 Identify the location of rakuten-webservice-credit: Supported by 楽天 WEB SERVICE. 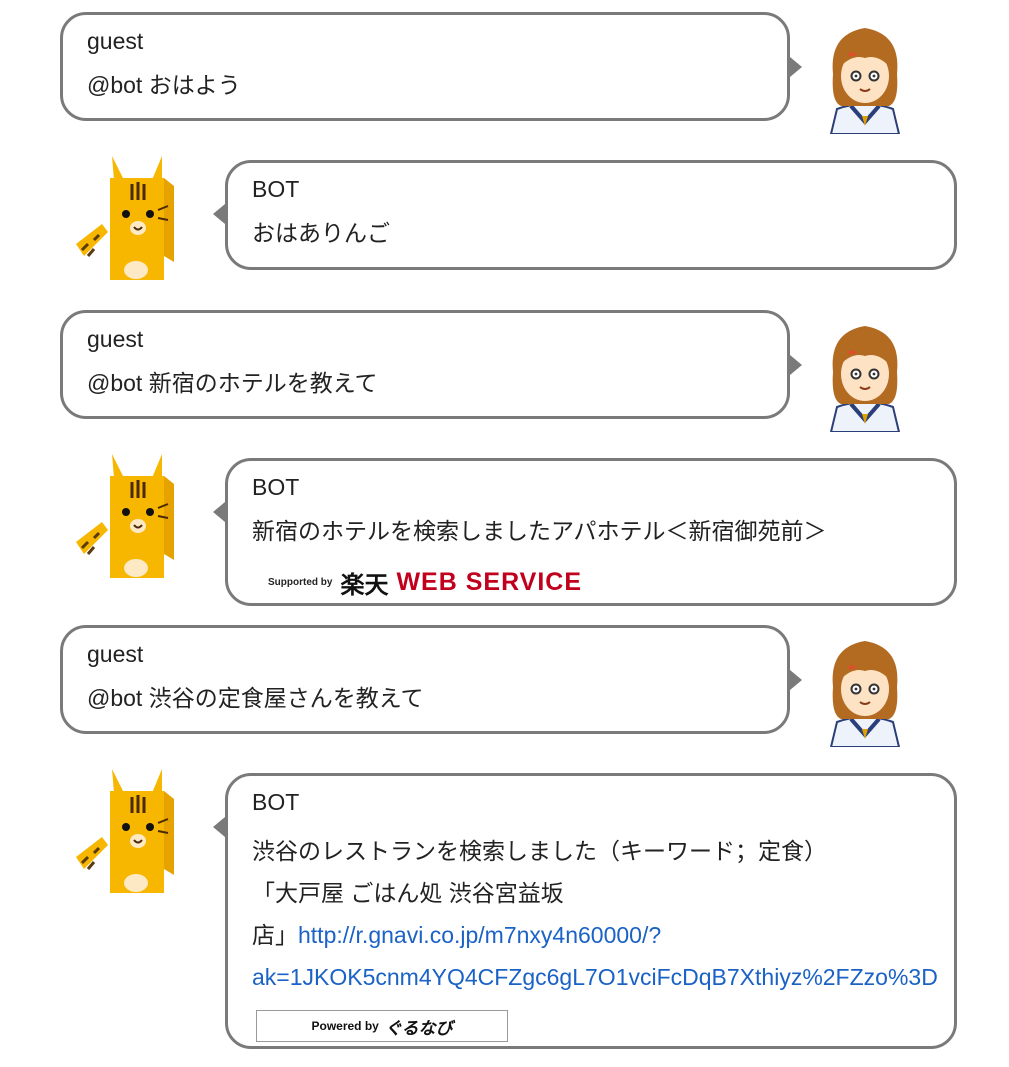
(425, 583).